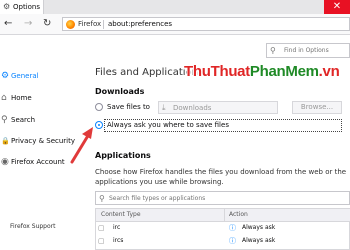 Image resolution: width=350 pixels, height=250 pixels. I want to click on applications-heading: Applications, so click(123, 155).